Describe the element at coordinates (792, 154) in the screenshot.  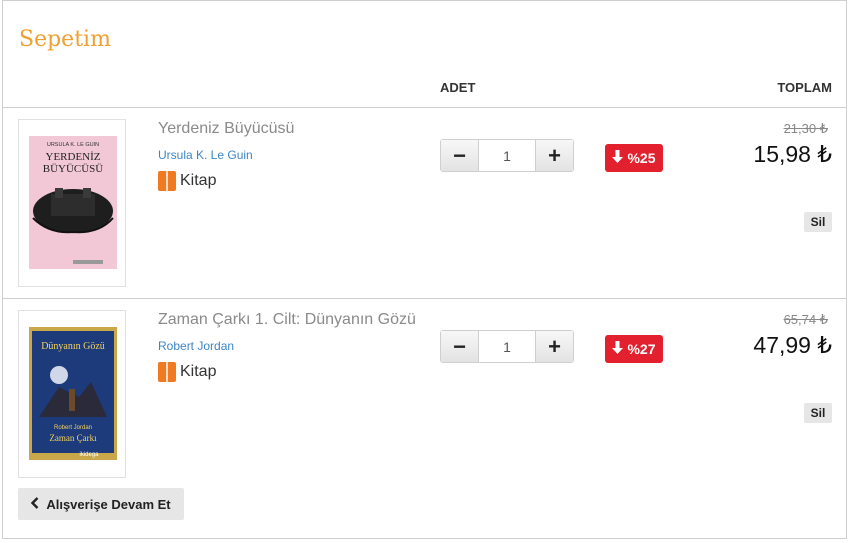
I see `price: 15,98 ₺` at that location.